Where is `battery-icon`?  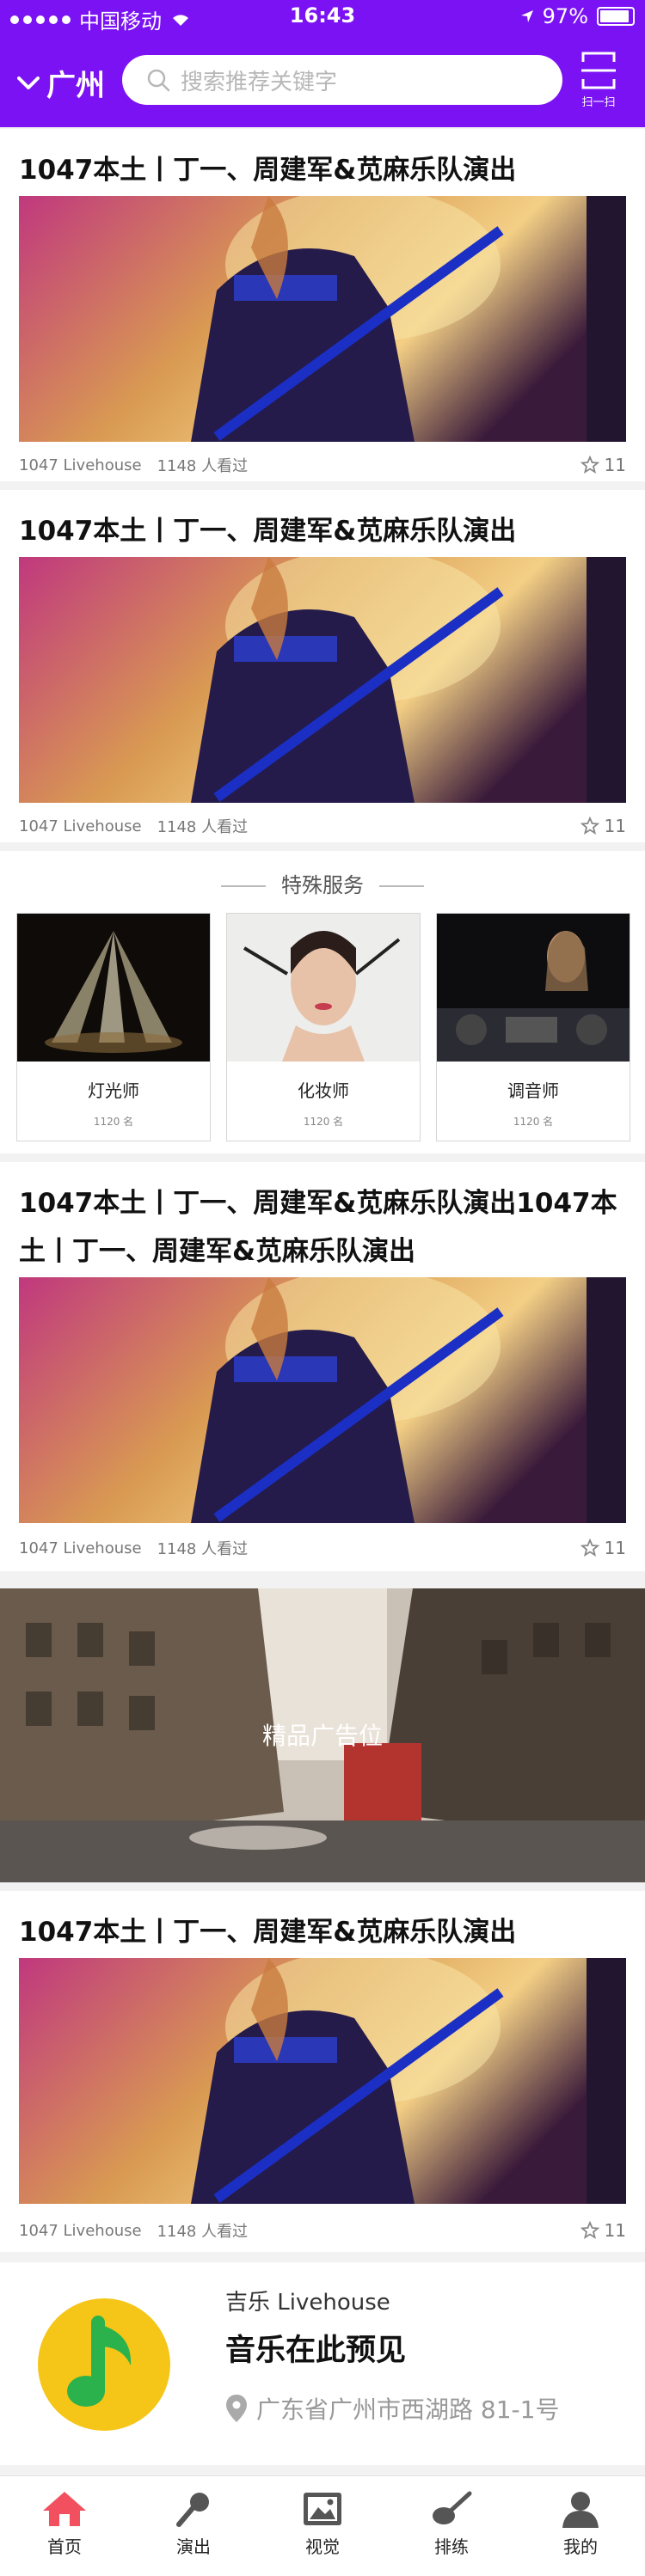 battery-icon is located at coordinates (616, 16).